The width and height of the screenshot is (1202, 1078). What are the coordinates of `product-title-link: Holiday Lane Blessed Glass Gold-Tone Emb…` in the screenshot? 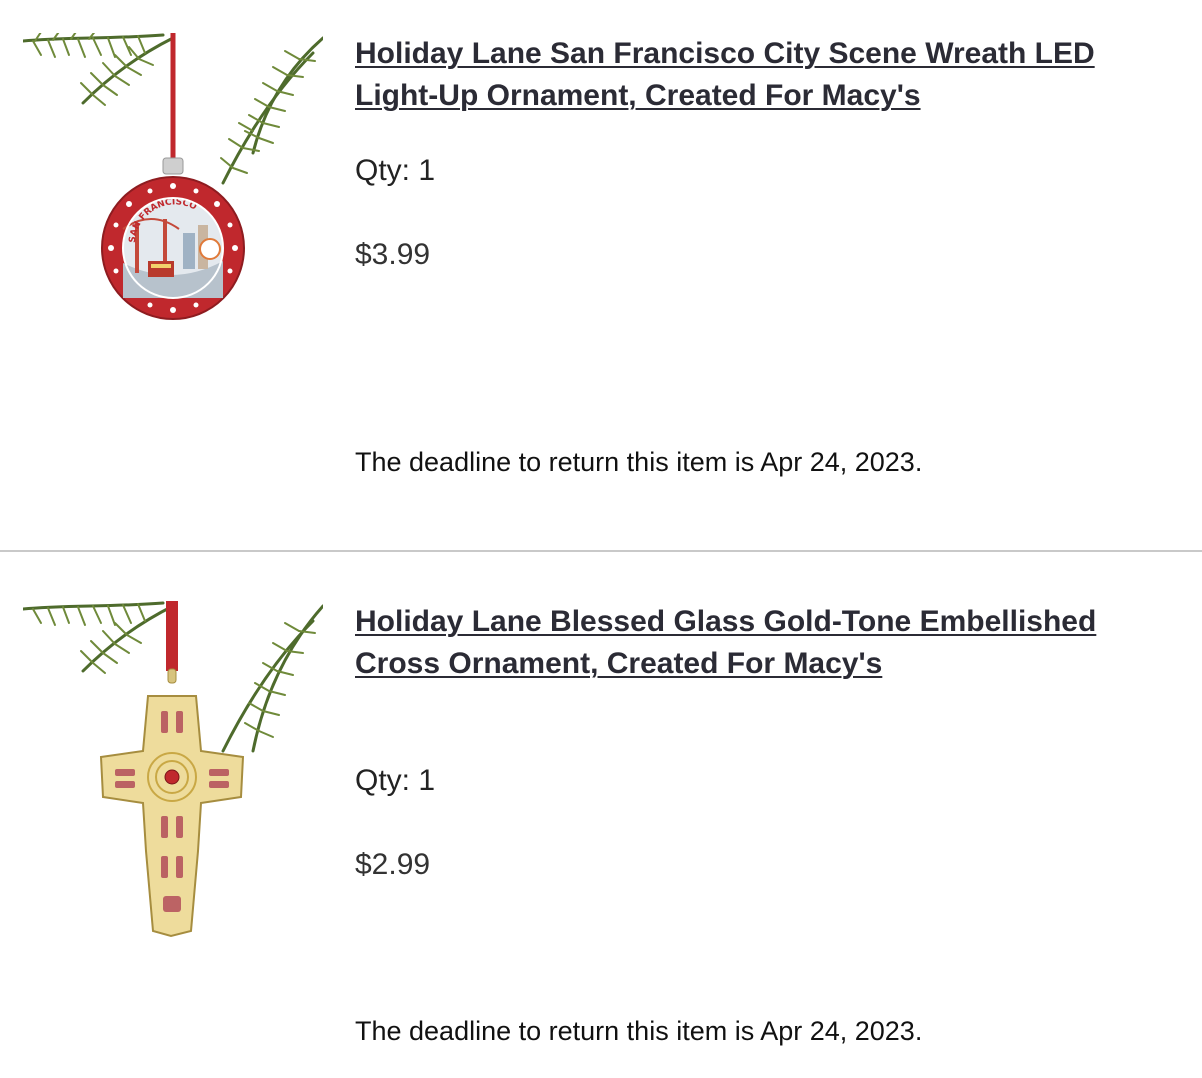 It's located at (735, 643).